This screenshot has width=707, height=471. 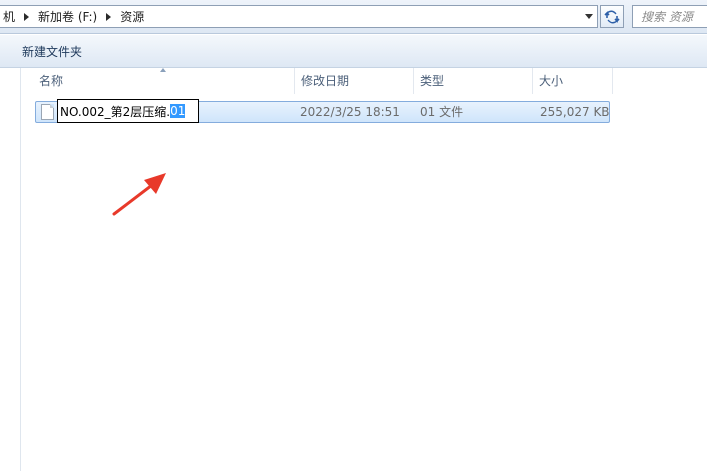 I want to click on refresh-icon, so click(x=612, y=16).